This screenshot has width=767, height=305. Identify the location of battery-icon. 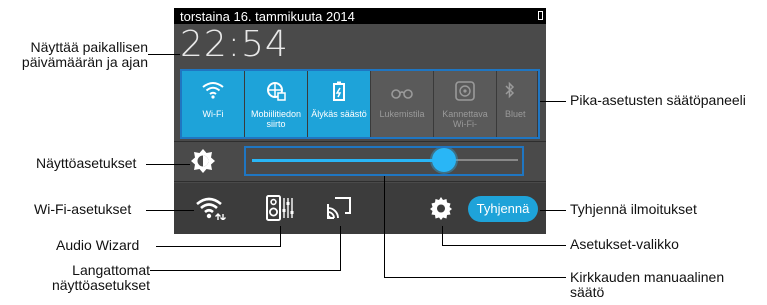
(540, 15).